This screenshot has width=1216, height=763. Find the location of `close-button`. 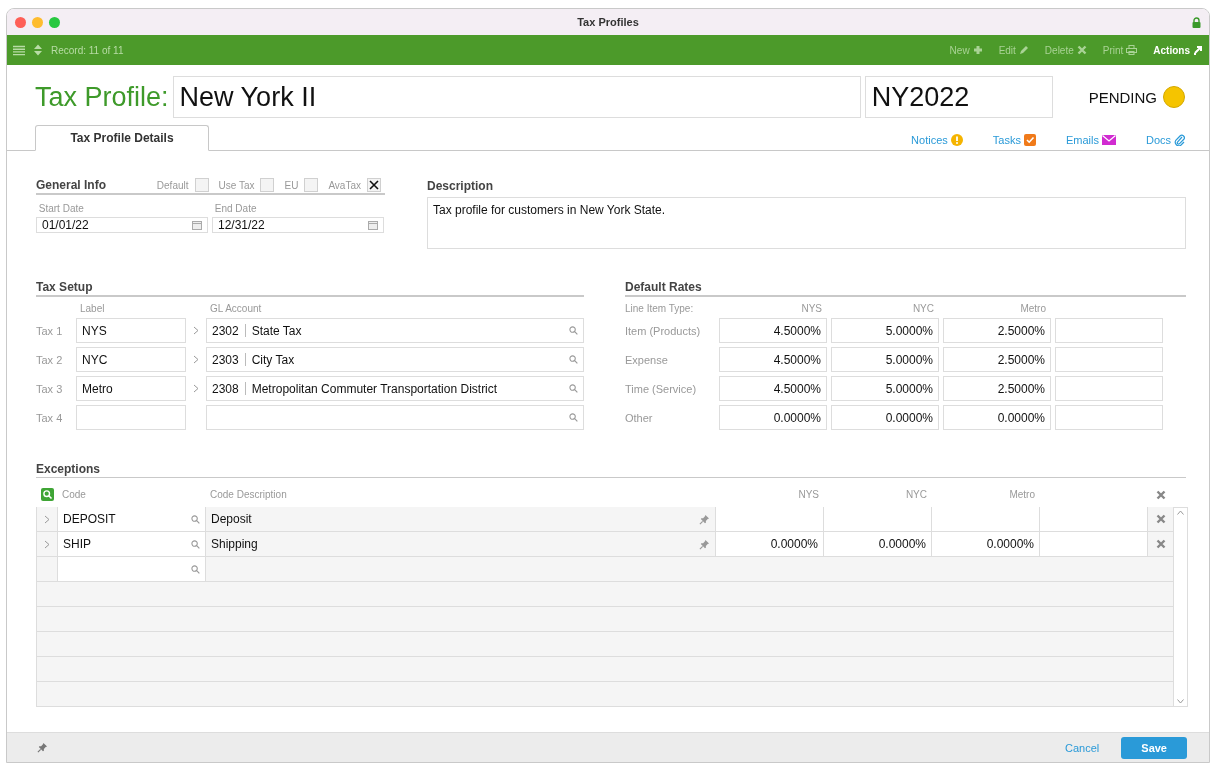

close-button is located at coordinates (20, 22).